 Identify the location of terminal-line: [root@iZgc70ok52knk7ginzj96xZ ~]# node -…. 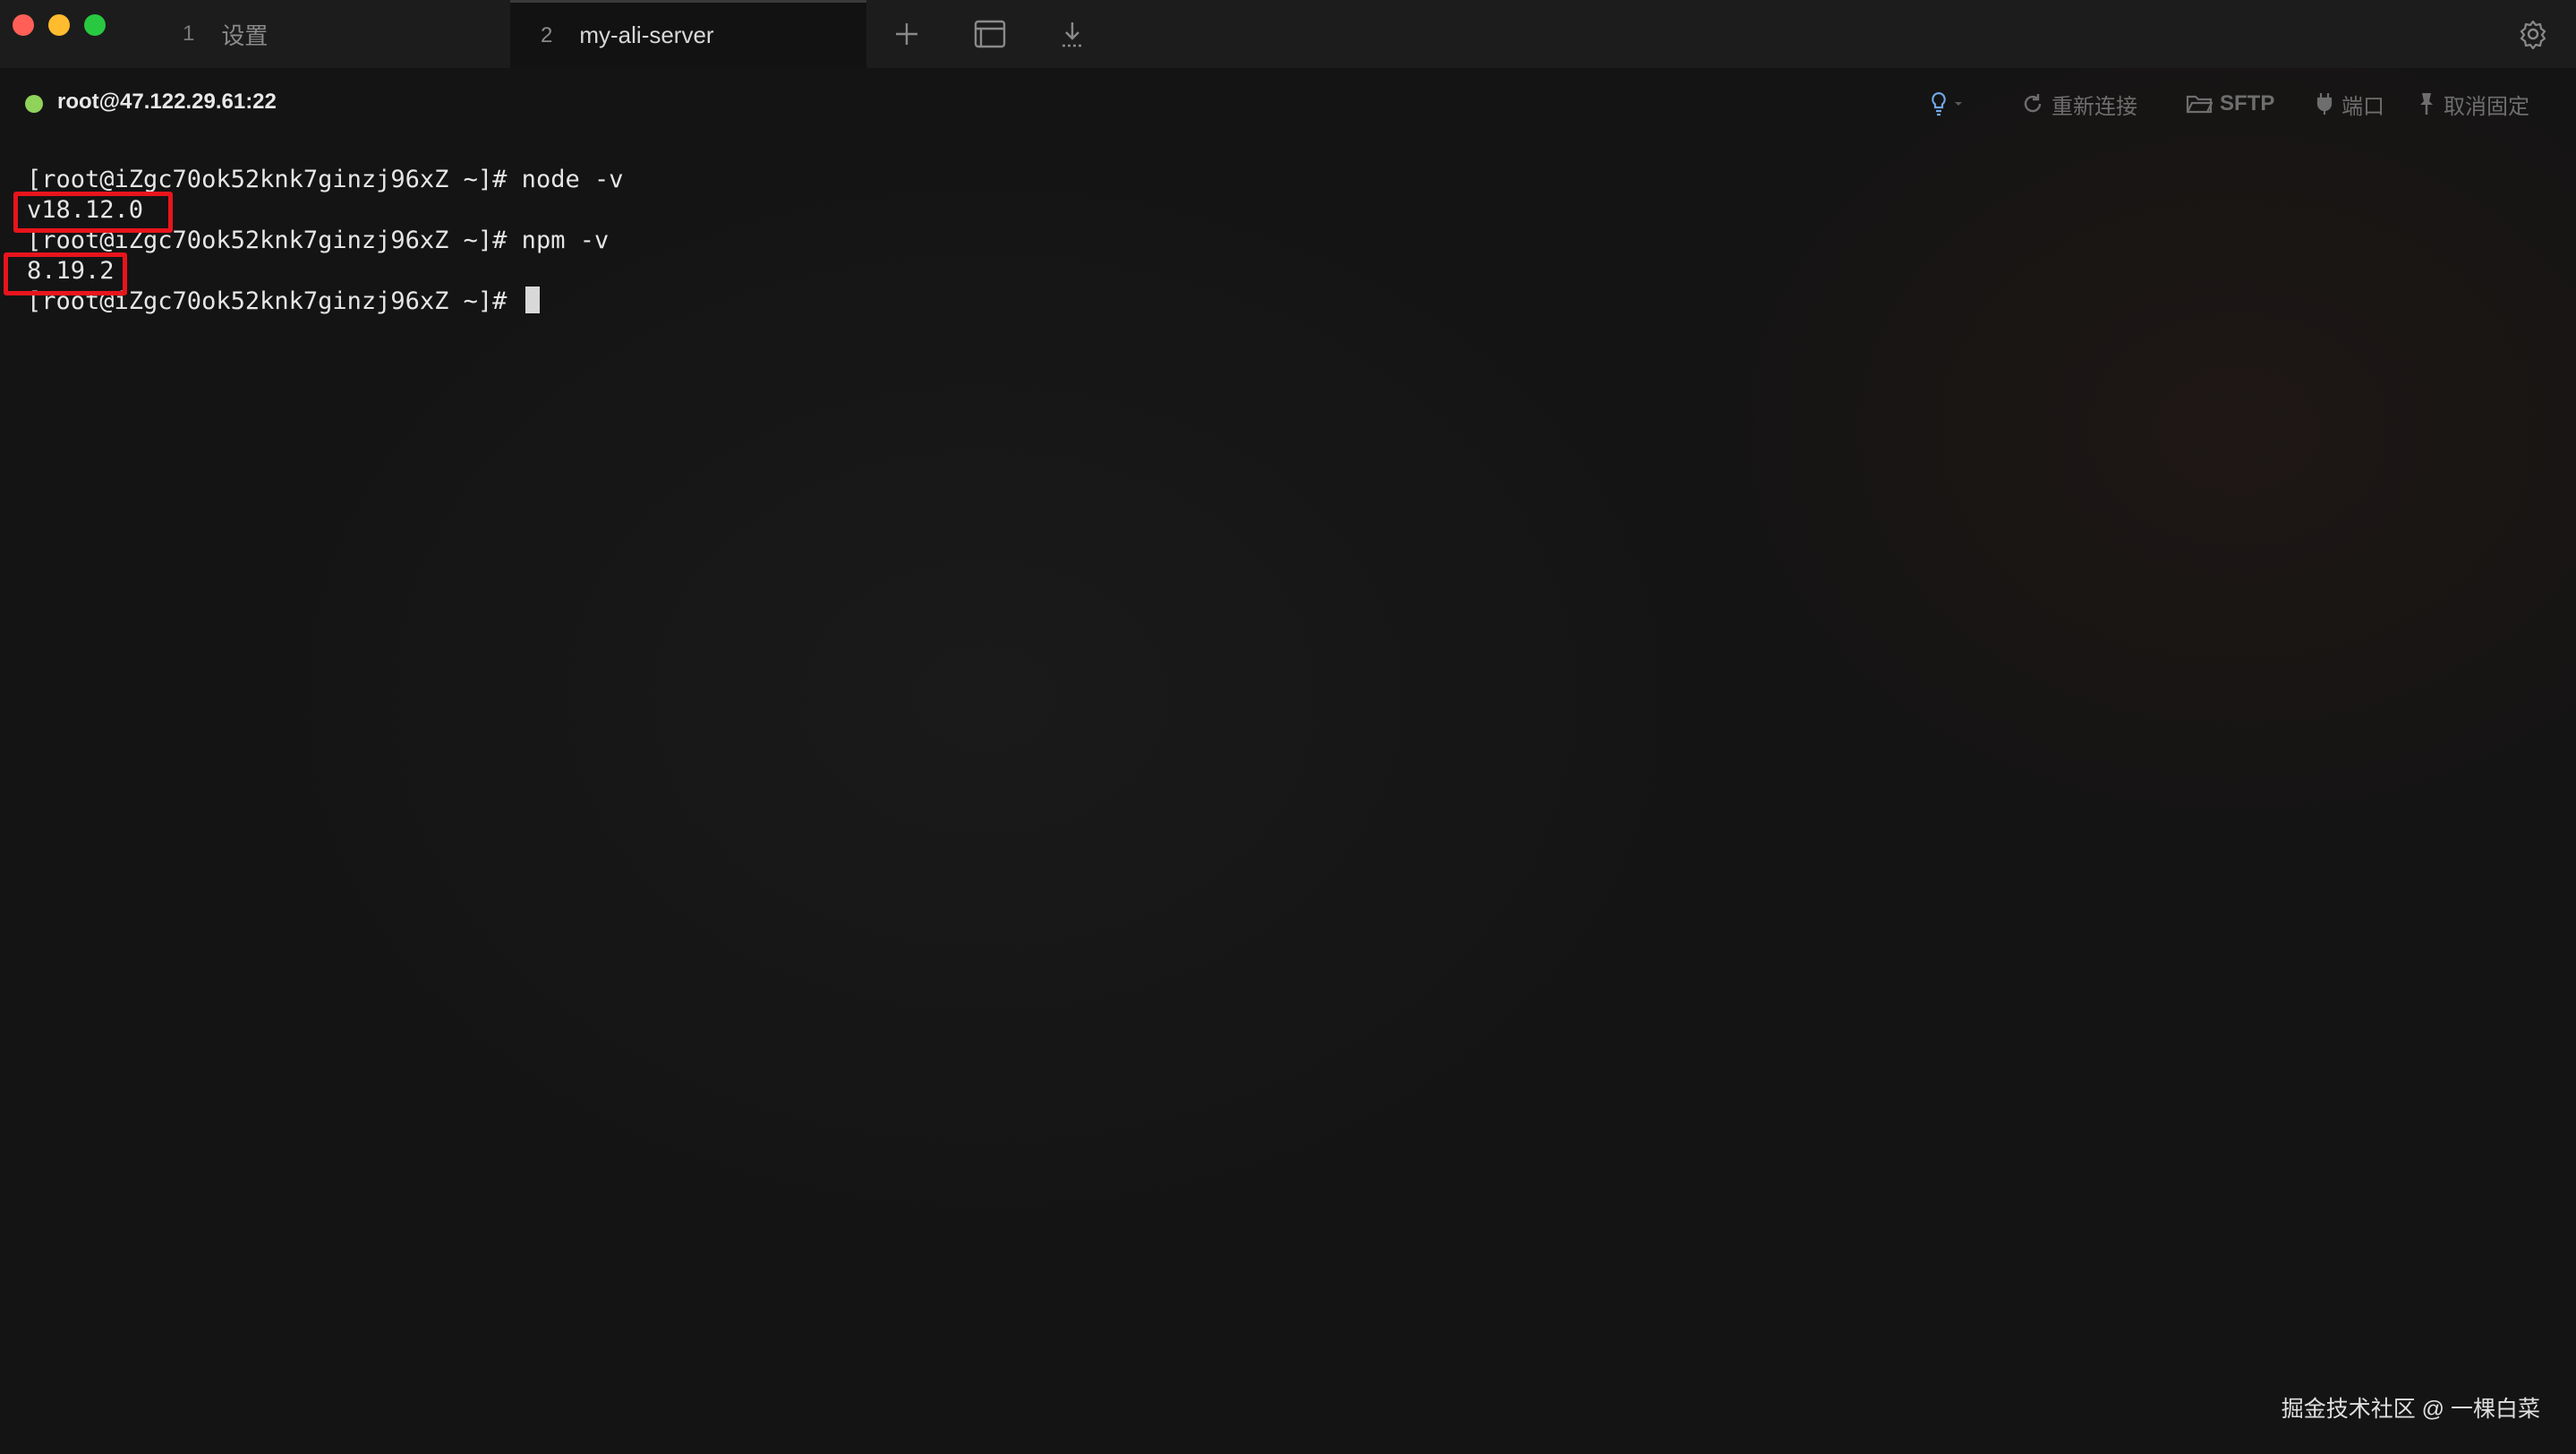
(325, 179).